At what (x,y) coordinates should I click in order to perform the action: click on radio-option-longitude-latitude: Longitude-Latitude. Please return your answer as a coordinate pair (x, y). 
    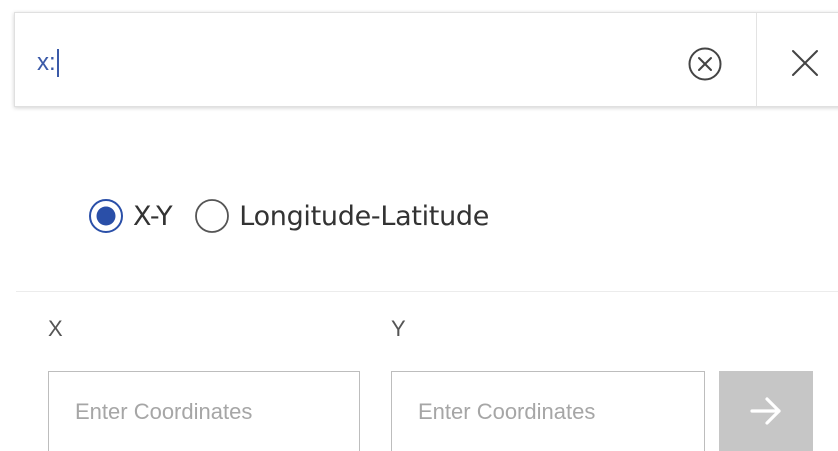
    Looking at the image, I should click on (341, 216).